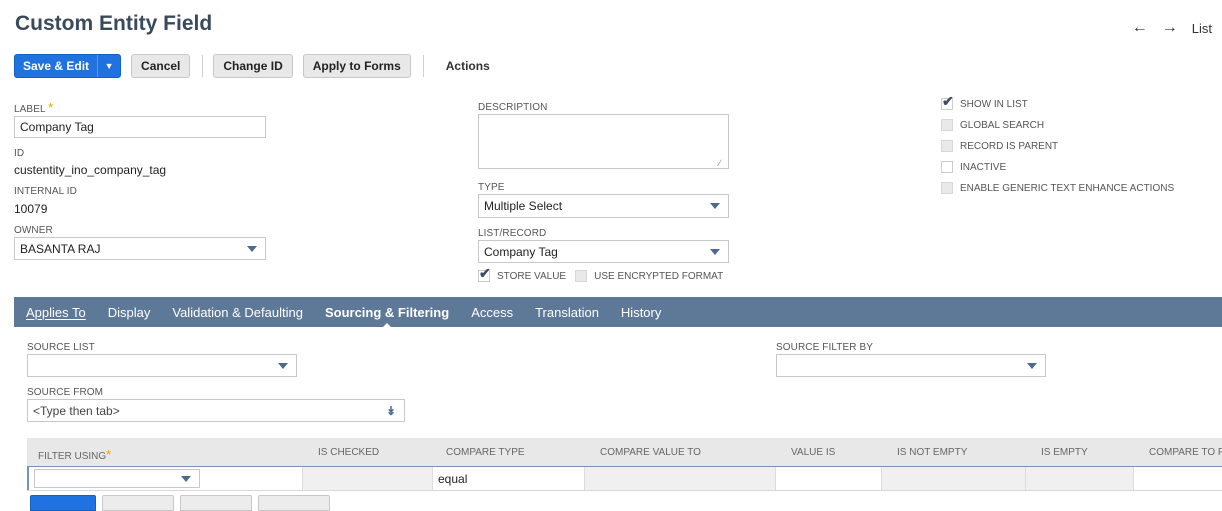  What do you see at coordinates (491, 187) in the screenshot?
I see `type-label: TYPE` at bounding box center [491, 187].